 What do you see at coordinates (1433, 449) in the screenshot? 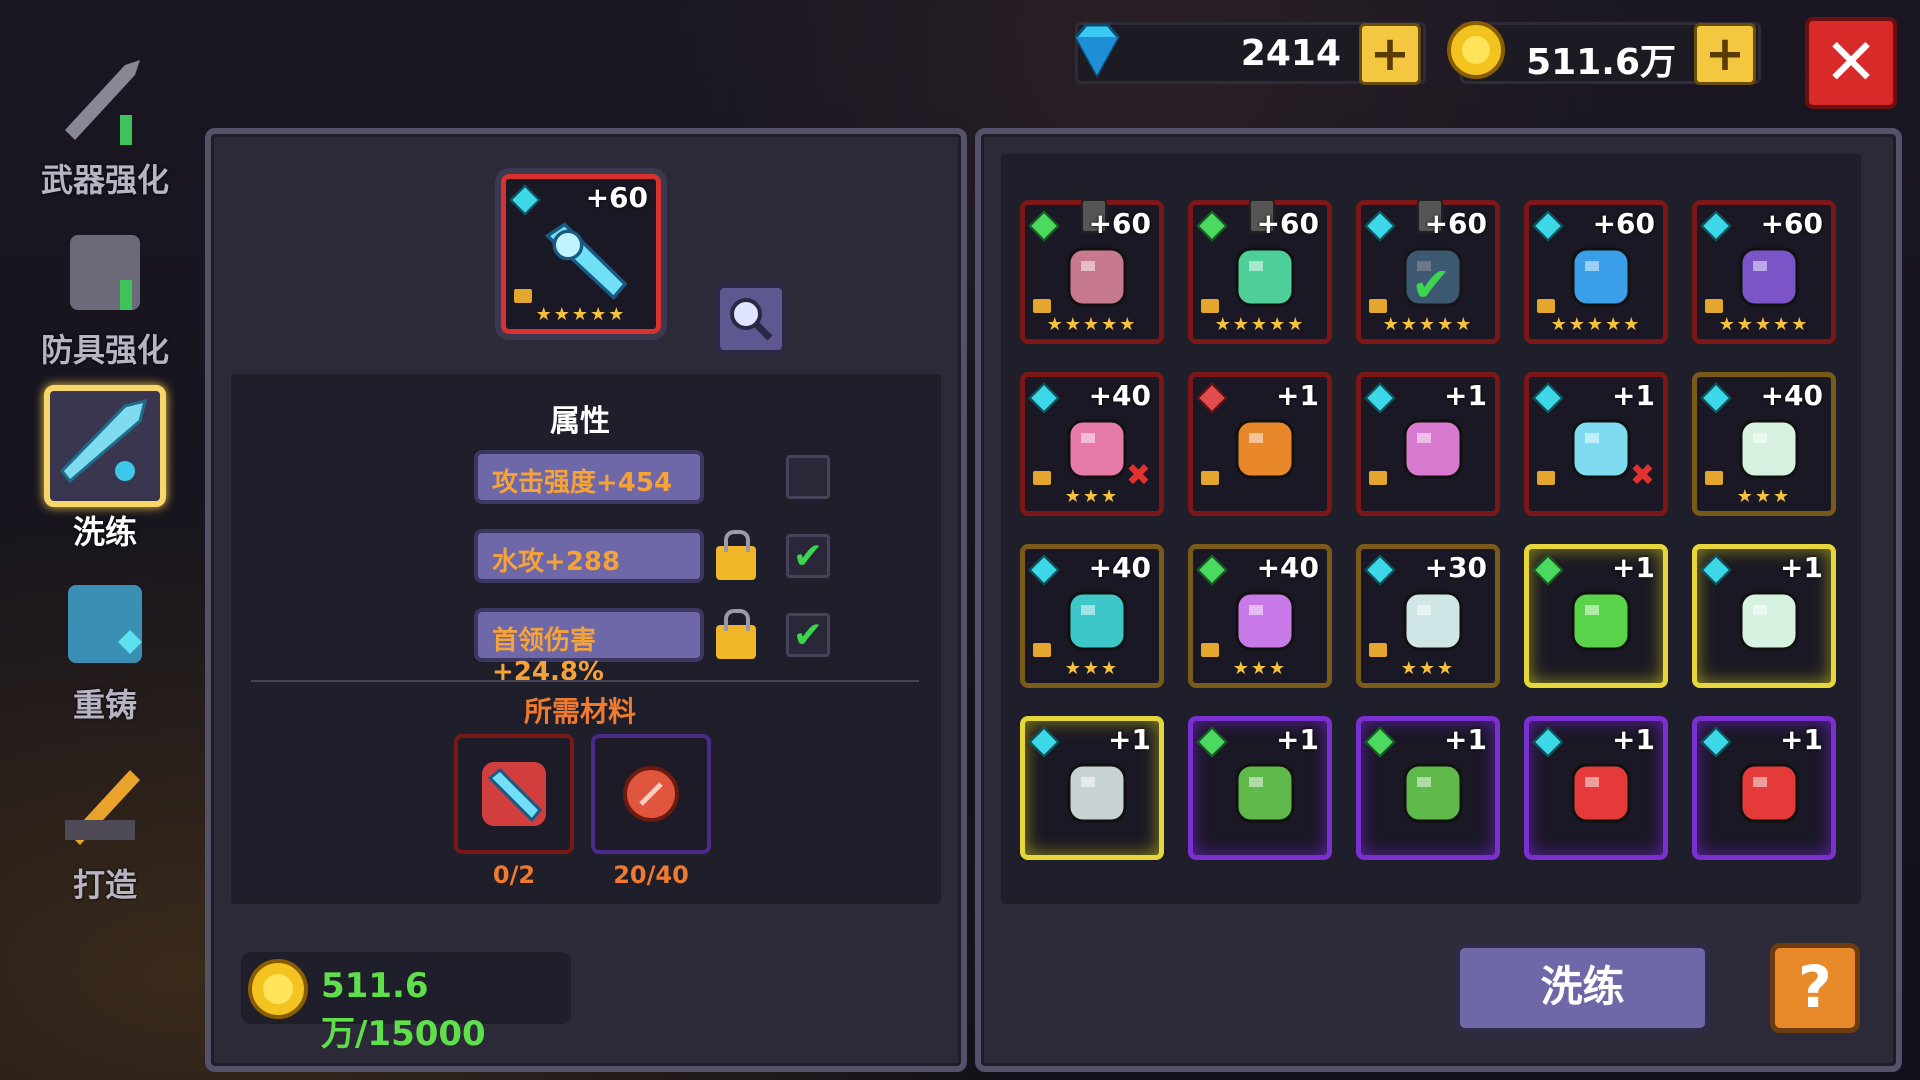
I see `pink-crystal-icon` at bounding box center [1433, 449].